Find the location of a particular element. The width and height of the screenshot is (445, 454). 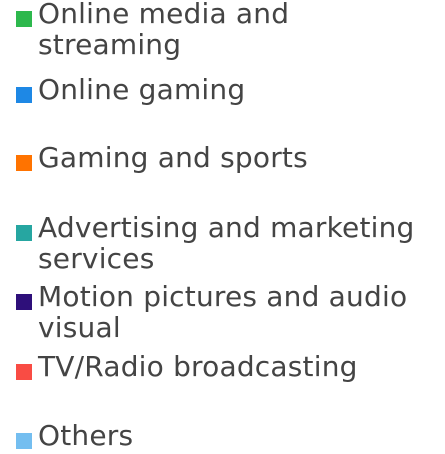

legend-label: Others is located at coordinates (86, 435).